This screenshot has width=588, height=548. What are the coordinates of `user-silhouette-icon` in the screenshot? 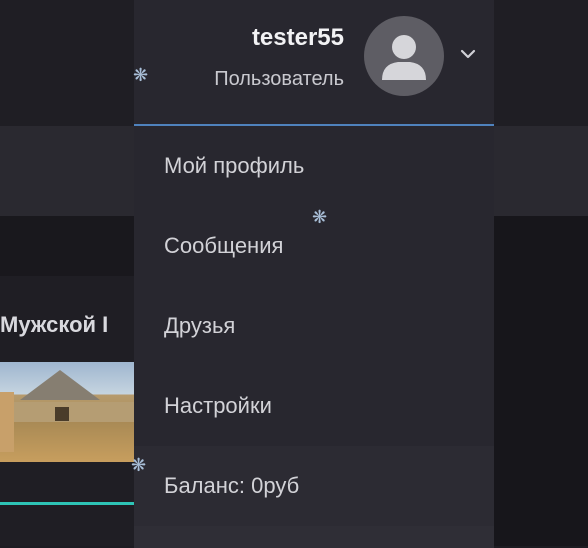 It's located at (404, 56).